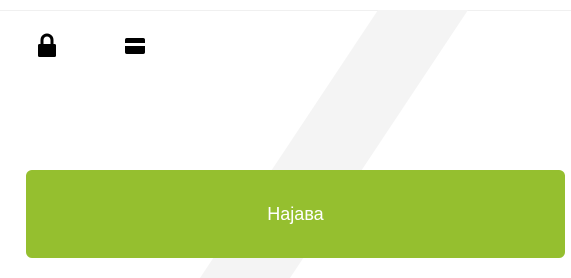  I want to click on login-button-label: Најава, so click(295, 213).